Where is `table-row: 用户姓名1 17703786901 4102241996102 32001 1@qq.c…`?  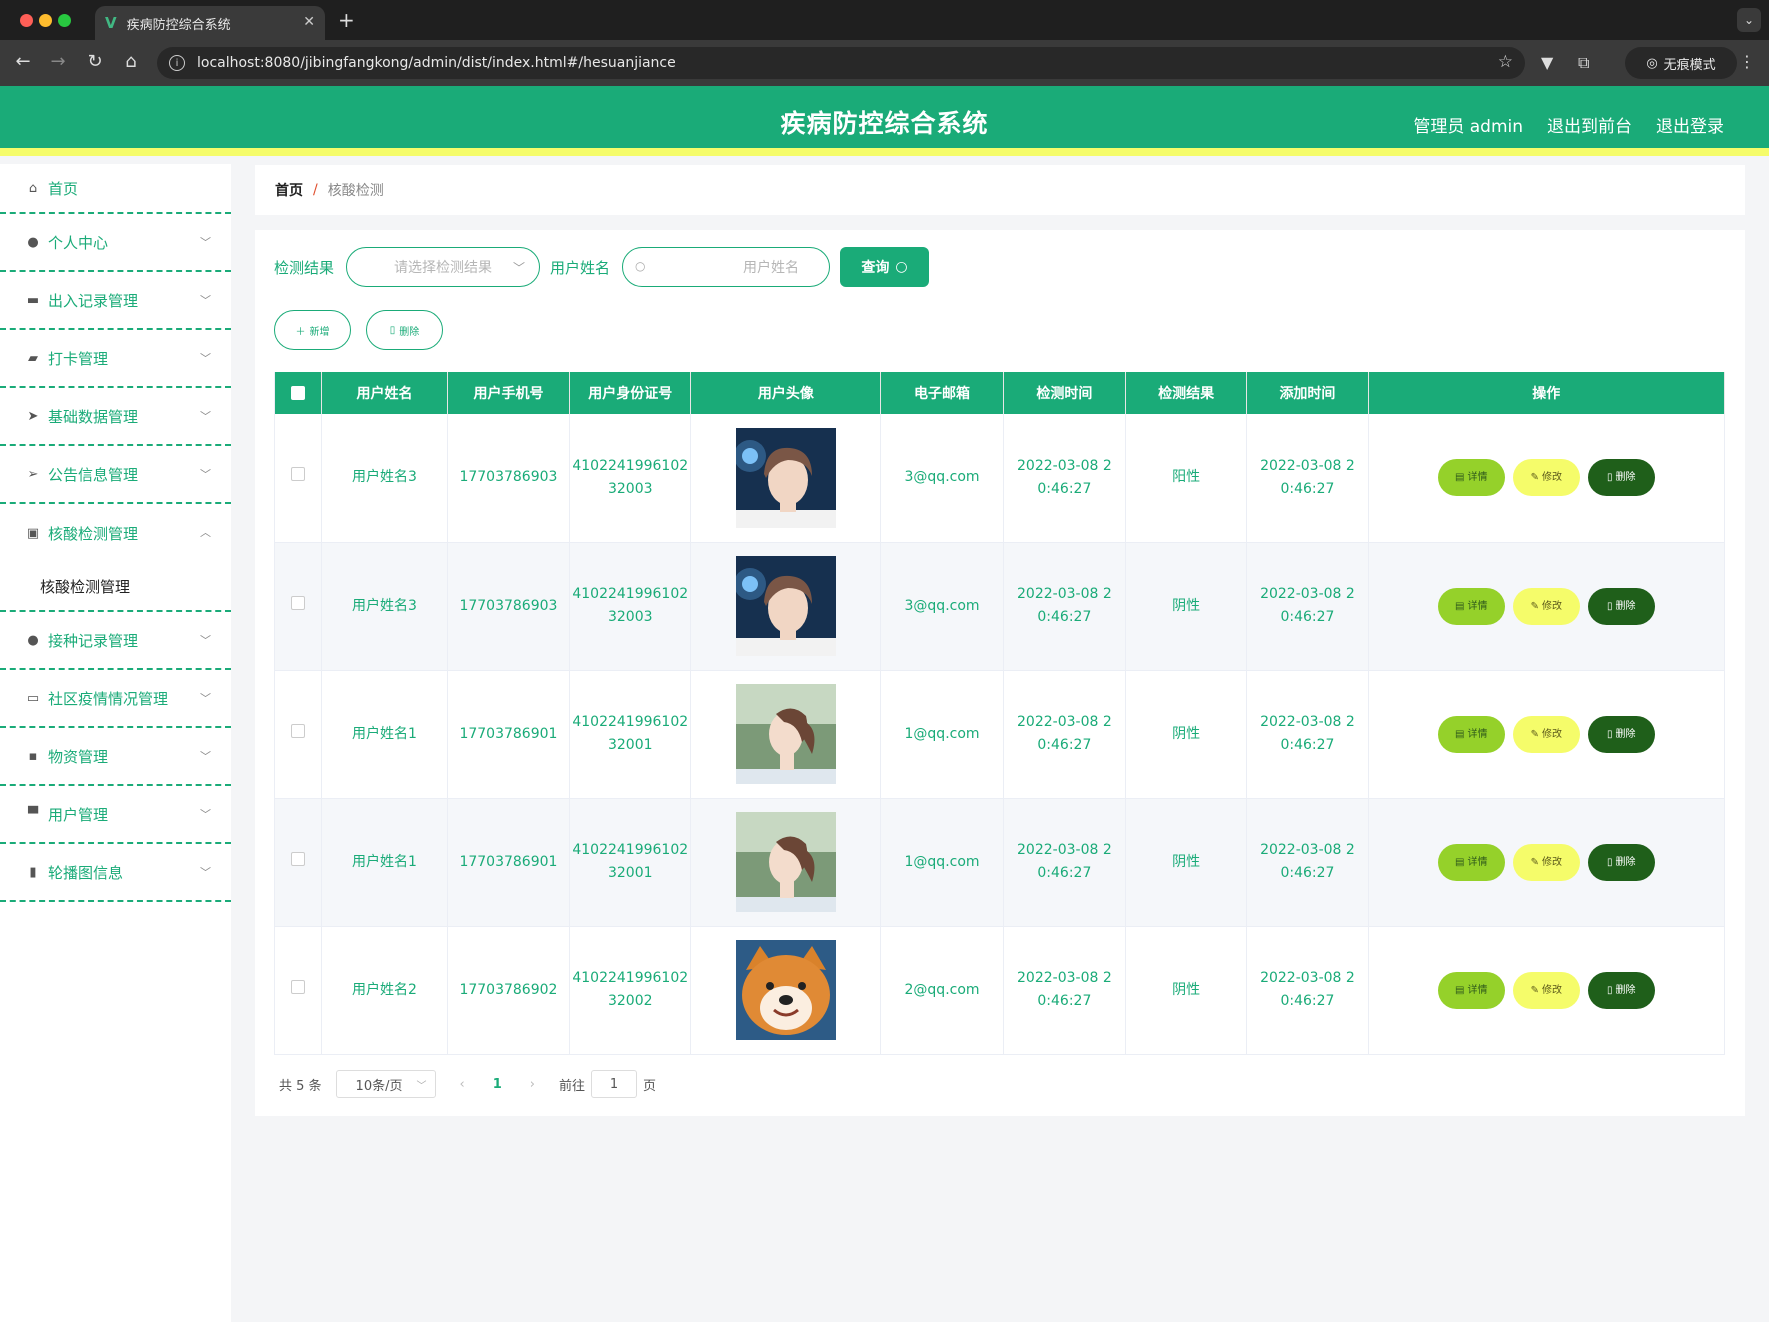 table-row: 用户姓名1 17703786901 4102241996102 32001 1@qq.c… is located at coordinates (999, 862).